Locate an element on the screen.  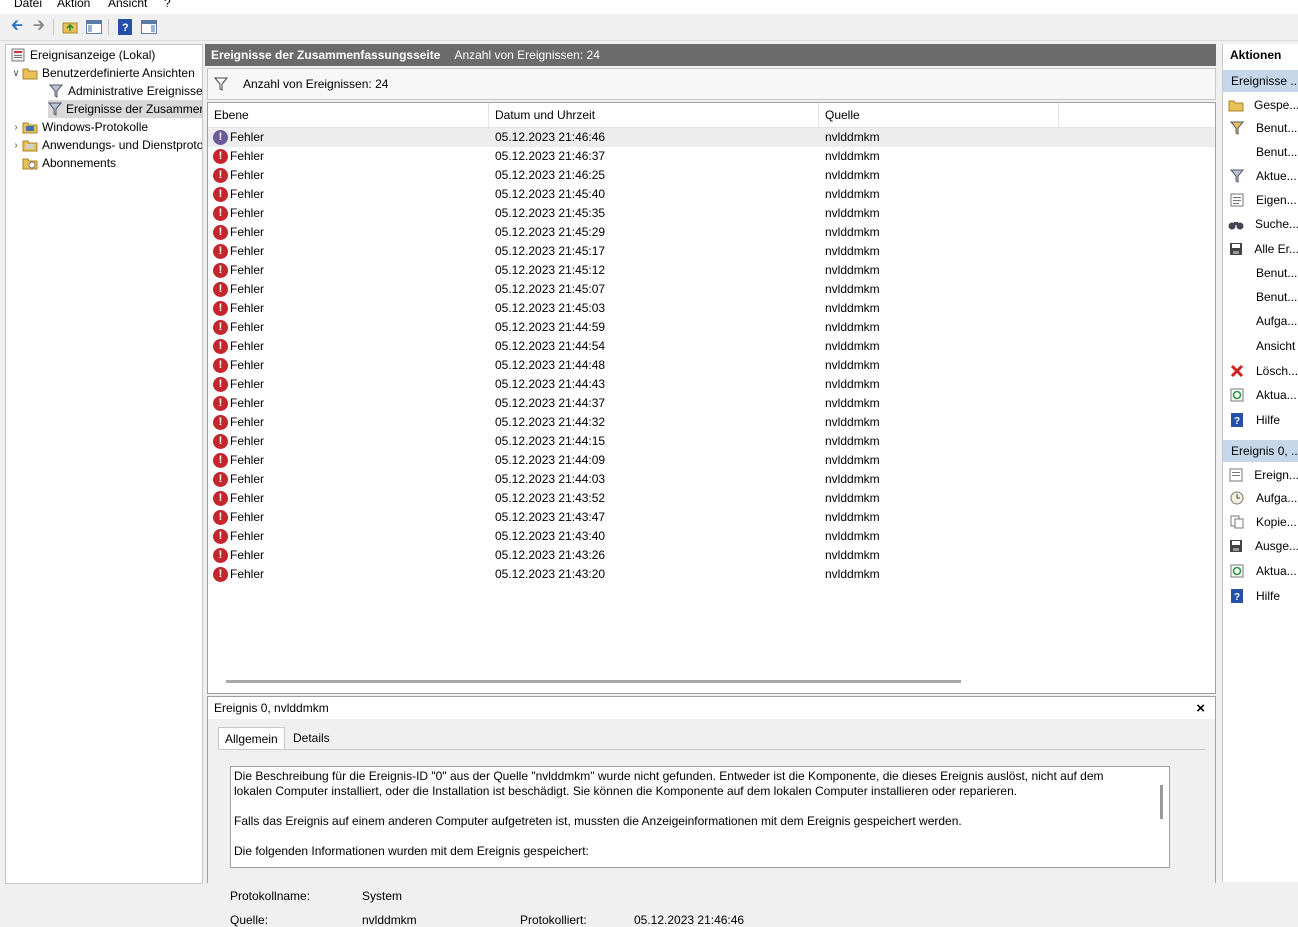
cell-datetime: 05.12.2023 21:44:09 is located at coordinates (550, 460).